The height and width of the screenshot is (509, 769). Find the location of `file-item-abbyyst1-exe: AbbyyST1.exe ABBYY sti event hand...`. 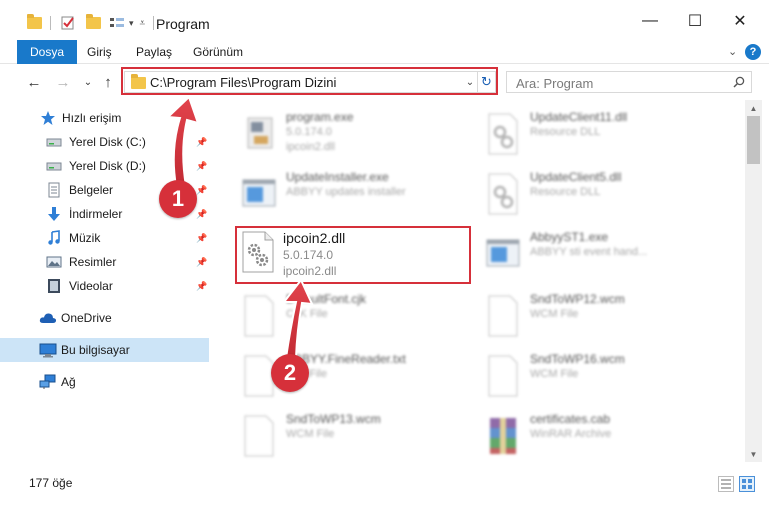

file-item-abbyyst1-exe: AbbyyST1.exe ABBYY sti event hand... is located at coordinates (600, 254).